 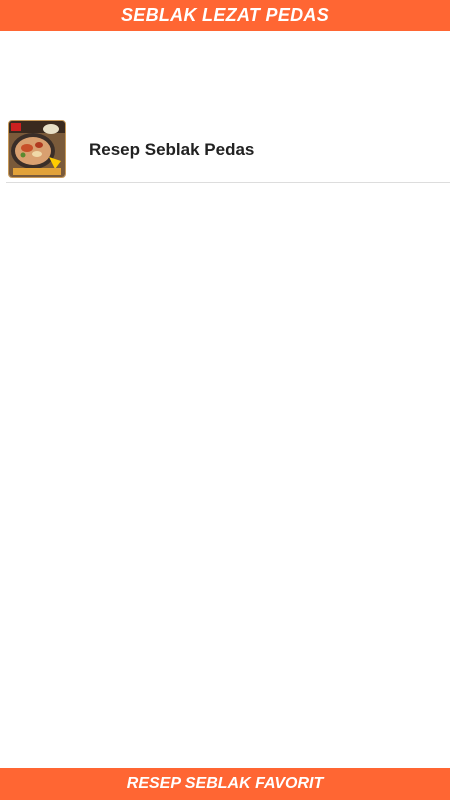 I want to click on list-item-resep-seblak-pedas: Resep Seblak Pedas, so click(x=225, y=150).